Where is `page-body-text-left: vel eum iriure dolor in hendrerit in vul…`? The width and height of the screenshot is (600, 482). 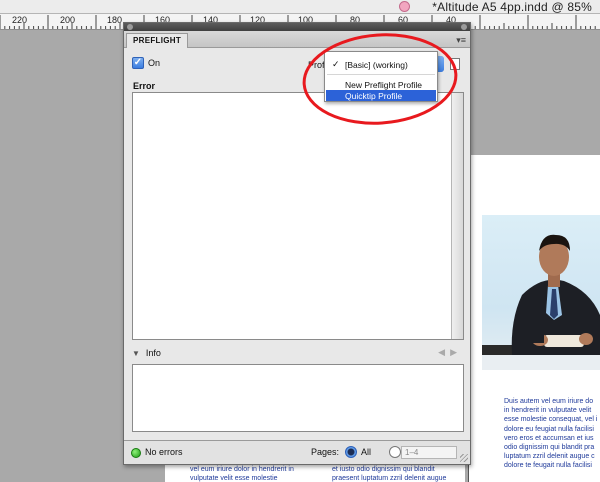 page-body-text-left: vel eum iriure dolor in hendrerit in vul… is located at coordinates (249, 473).